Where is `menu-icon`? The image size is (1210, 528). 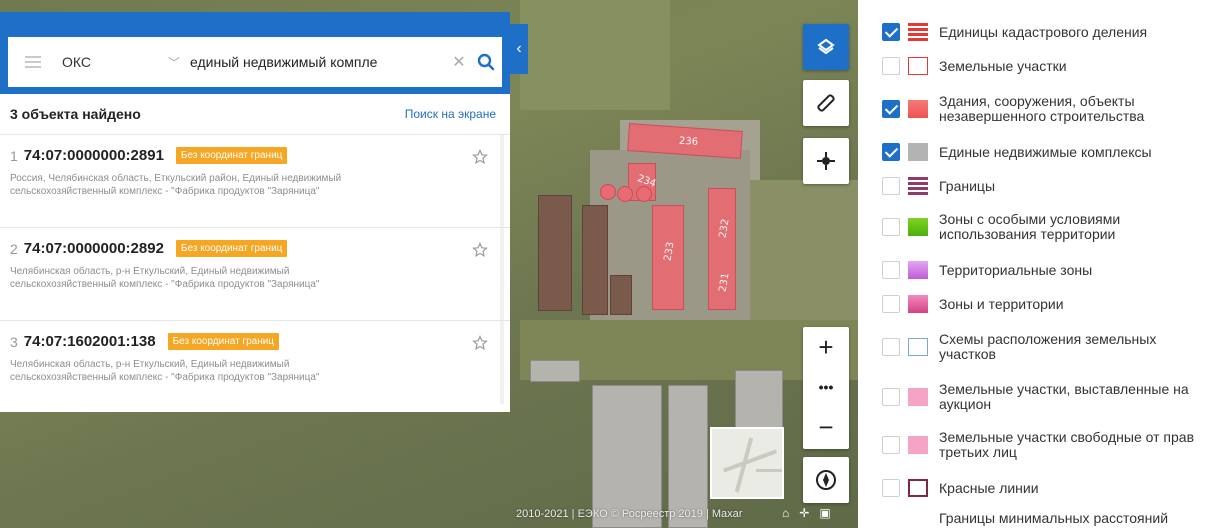
menu-icon is located at coordinates (33, 62).